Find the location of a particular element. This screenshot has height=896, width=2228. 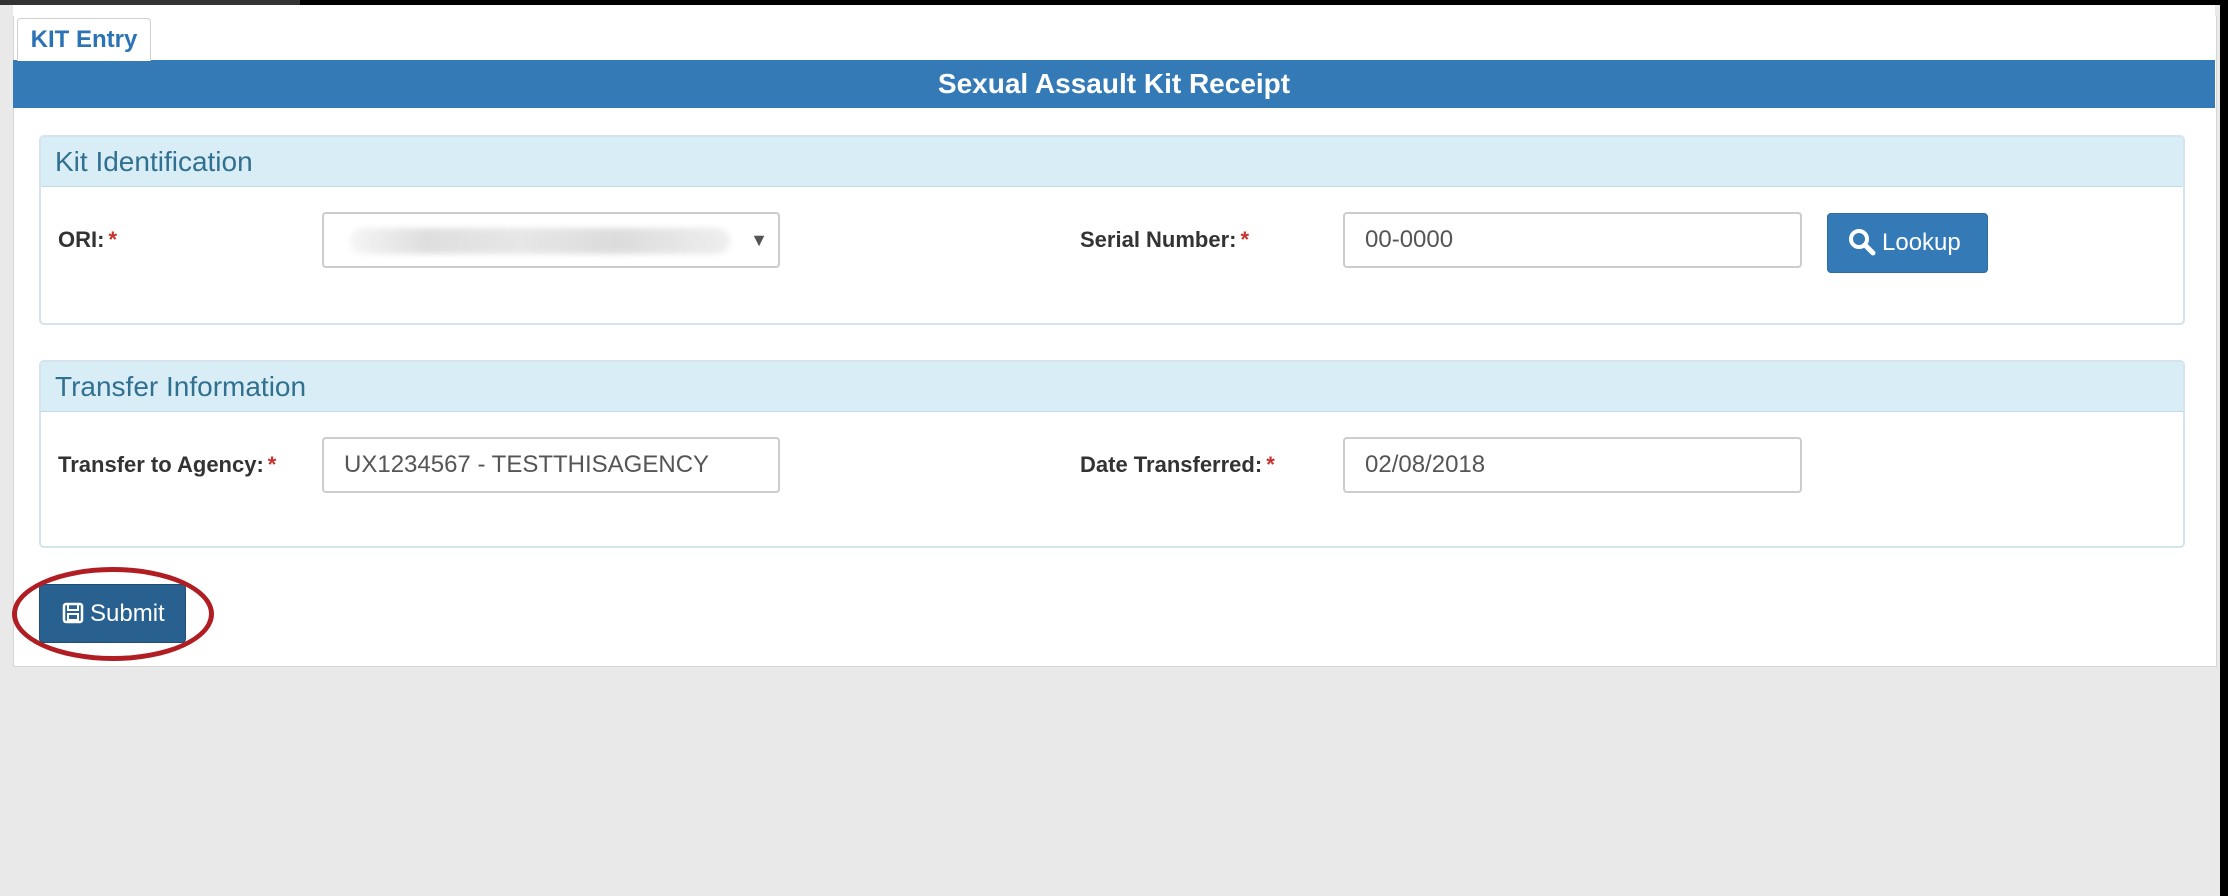

dropdown-caret-icon: ▼ is located at coordinates (759, 240).